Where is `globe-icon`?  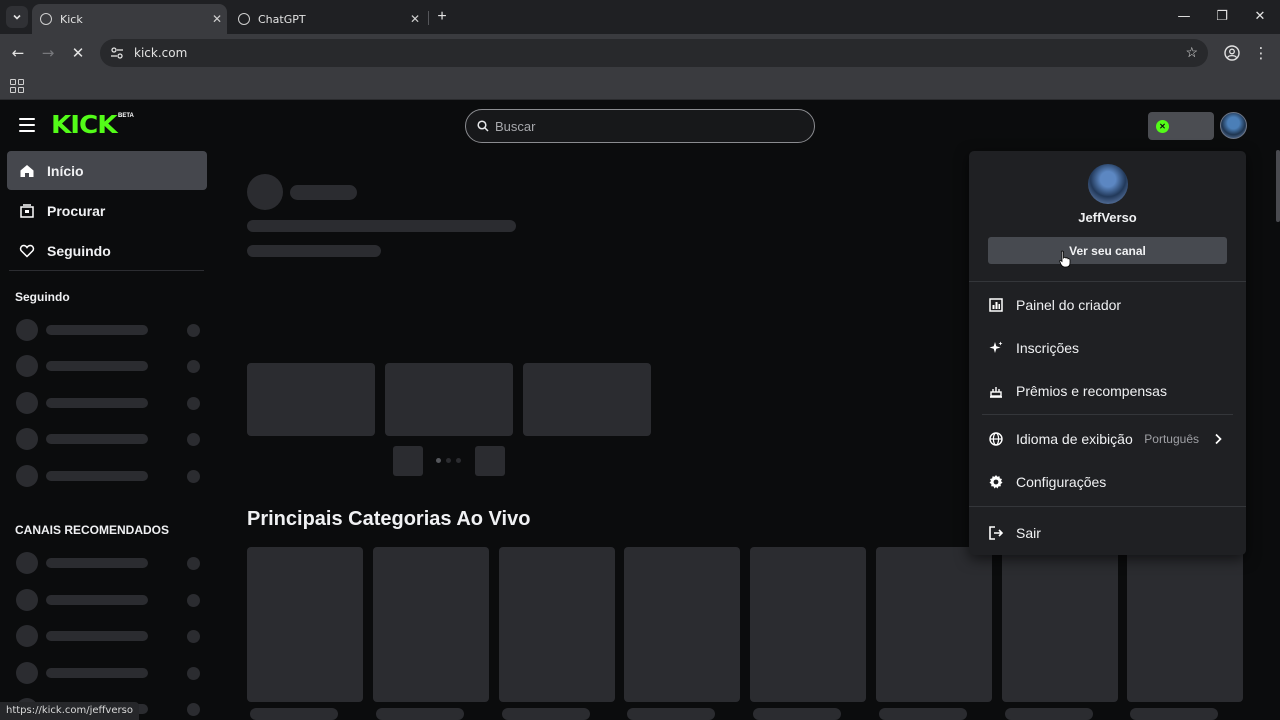
globe-icon is located at coordinates (996, 439).